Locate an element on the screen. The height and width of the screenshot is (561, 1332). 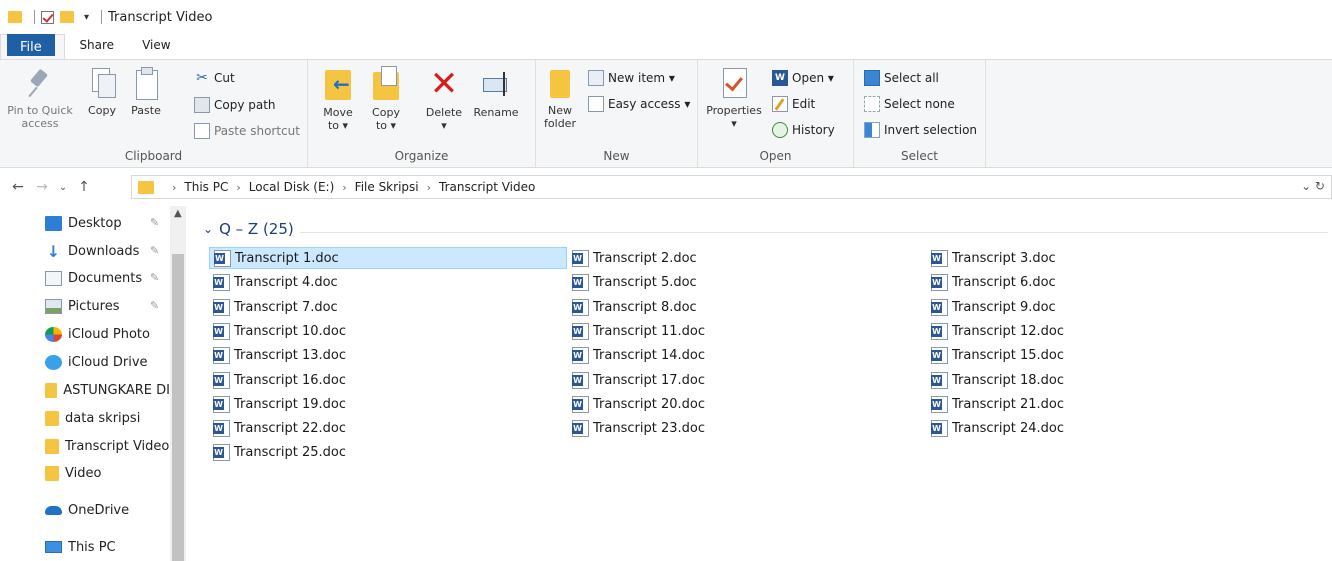
folder-icon is located at coordinates (15, 17).